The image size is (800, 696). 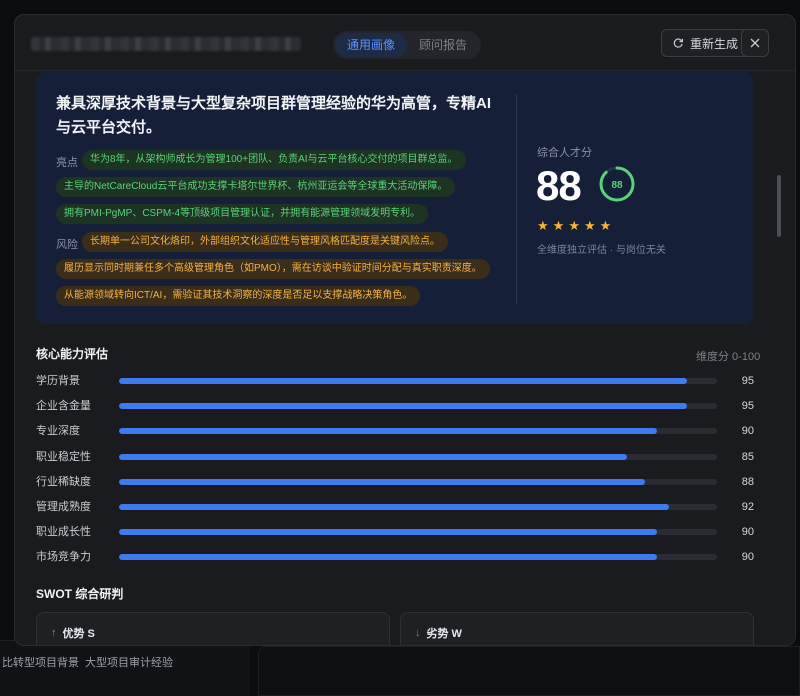 I want to click on ability-row: 学历背景 95, so click(x=395, y=381).